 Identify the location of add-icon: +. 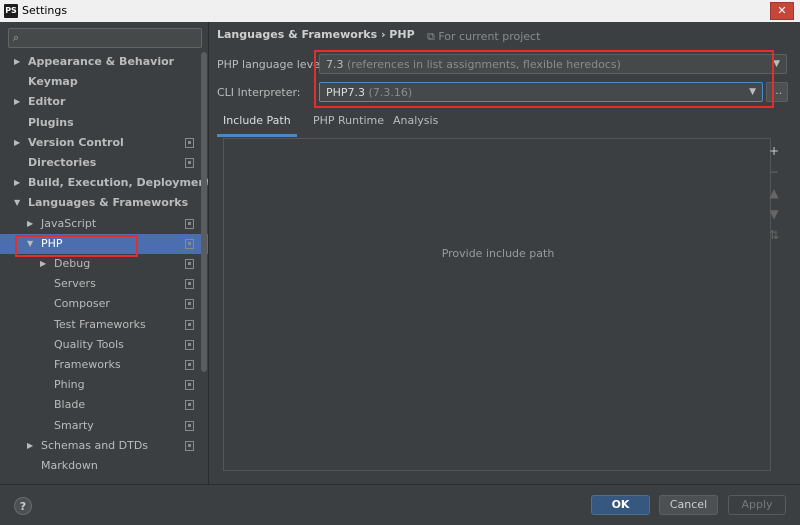
(774, 151).